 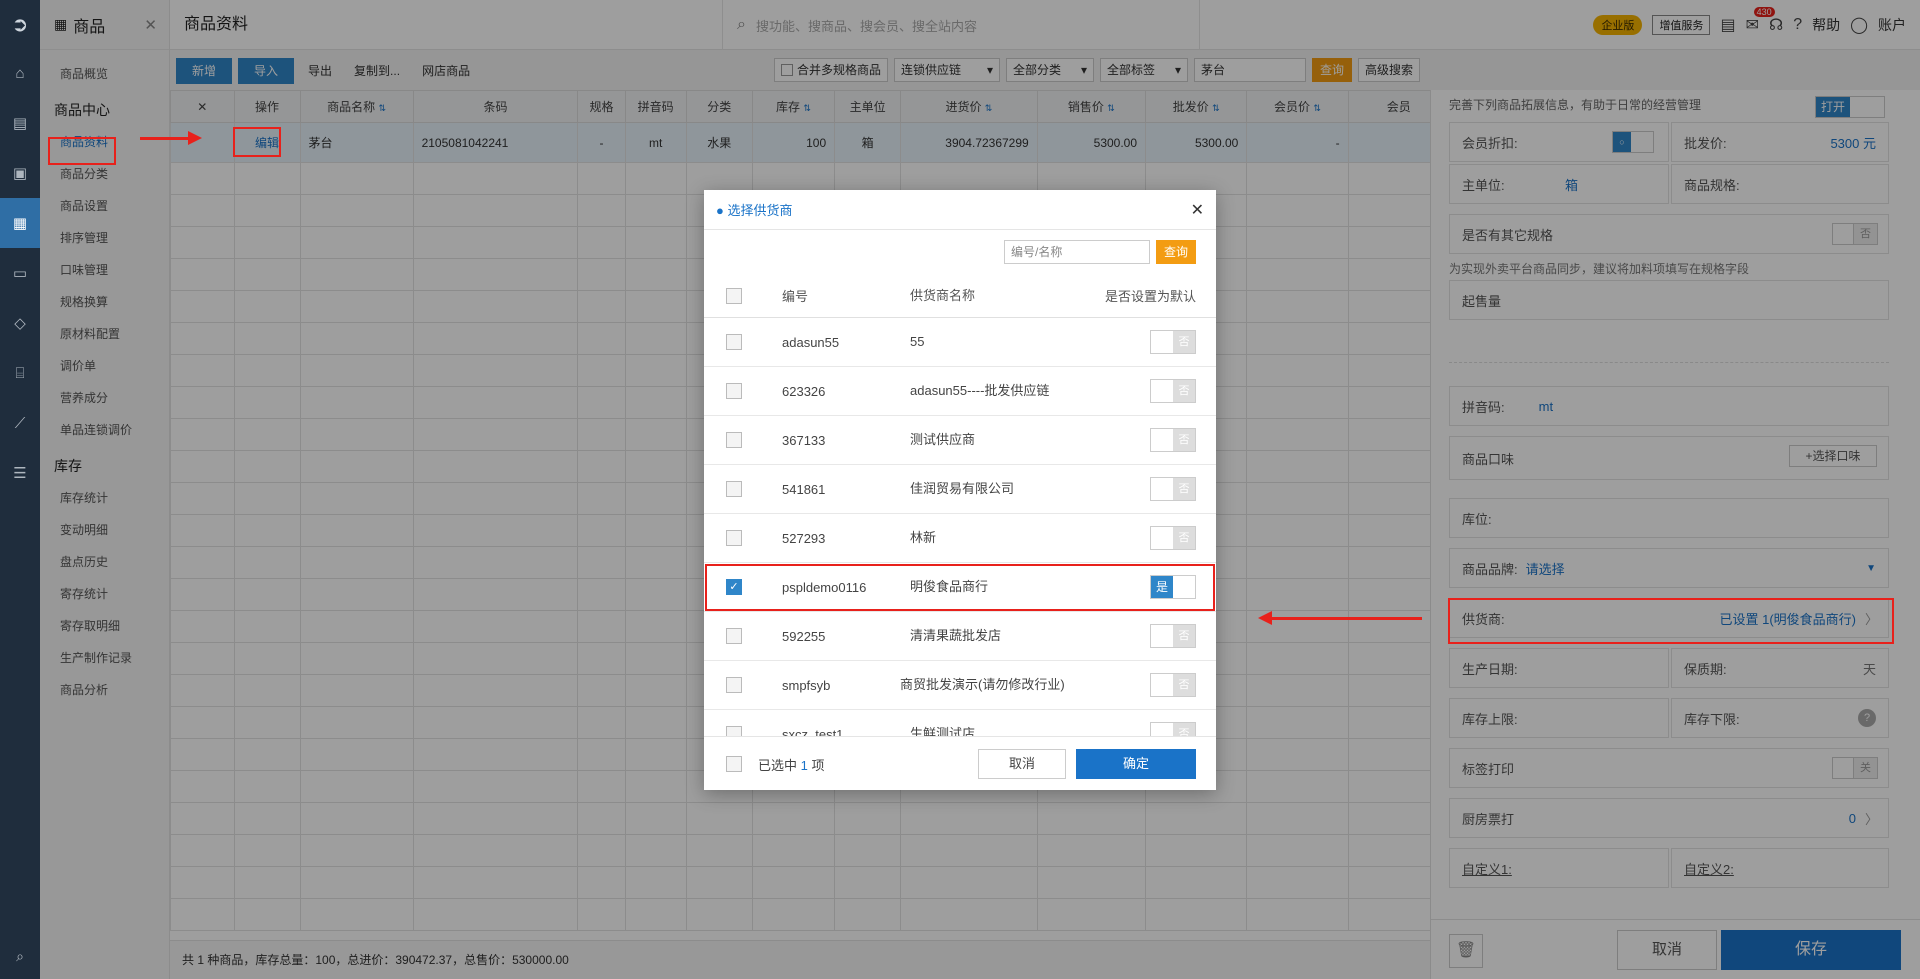 I want to click on dialog-title: ● 选择供货商, so click(x=754, y=210).